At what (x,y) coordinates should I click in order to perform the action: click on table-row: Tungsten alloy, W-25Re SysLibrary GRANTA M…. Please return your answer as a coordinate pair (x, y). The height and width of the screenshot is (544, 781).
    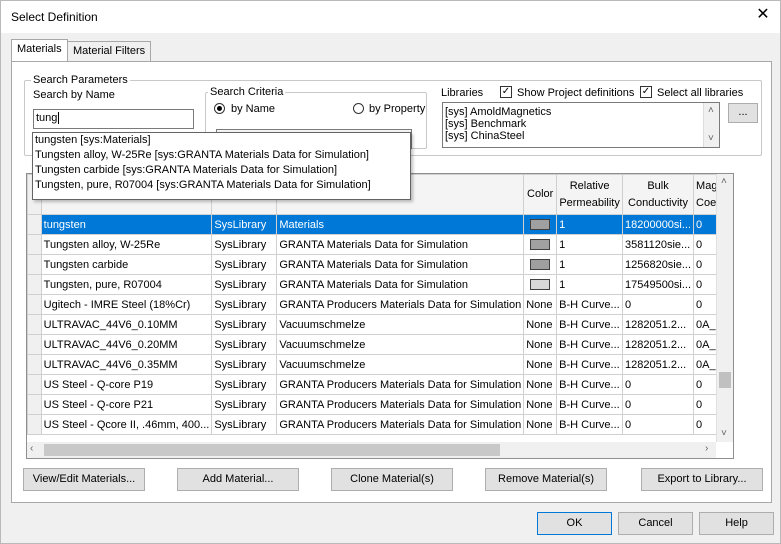
    Looking at the image, I should click on (380, 244).